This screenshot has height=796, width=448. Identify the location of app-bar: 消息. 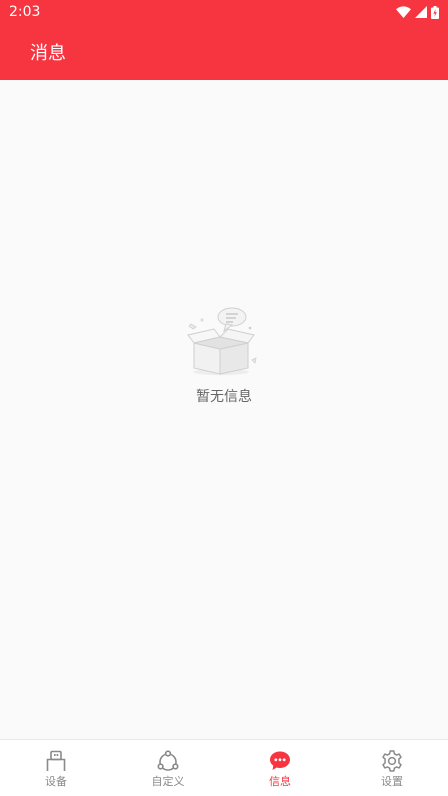
(224, 52).